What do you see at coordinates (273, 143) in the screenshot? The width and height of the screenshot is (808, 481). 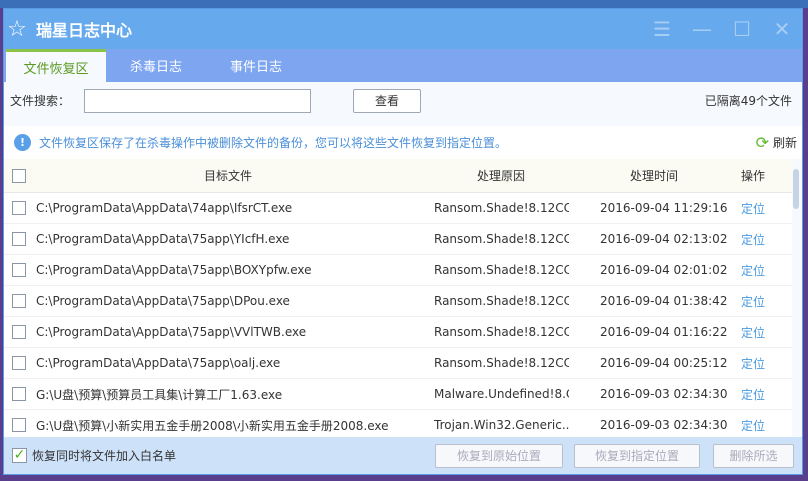 I see `info-text: 文件恢复区保存了在杀毒操作中被删除文件的备份，您可以将这些文件恢复到指定位置。` at bounding box center [273, 143].